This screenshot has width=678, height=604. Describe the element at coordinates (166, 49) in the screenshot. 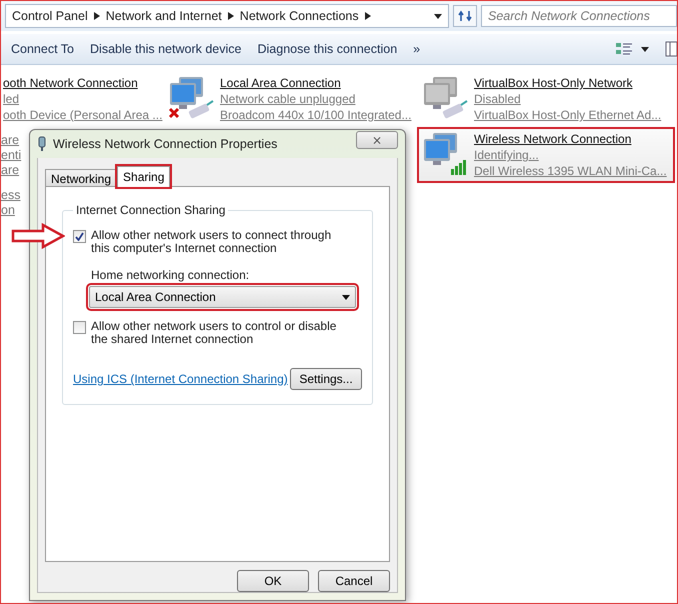

I see `toolbar-button: Disable this network device` at that location.